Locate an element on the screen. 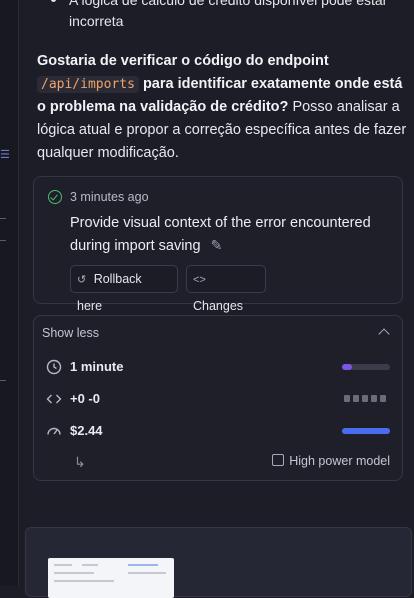 The image size is (414, 598). diff-squares is located at coordinates (365, 398).